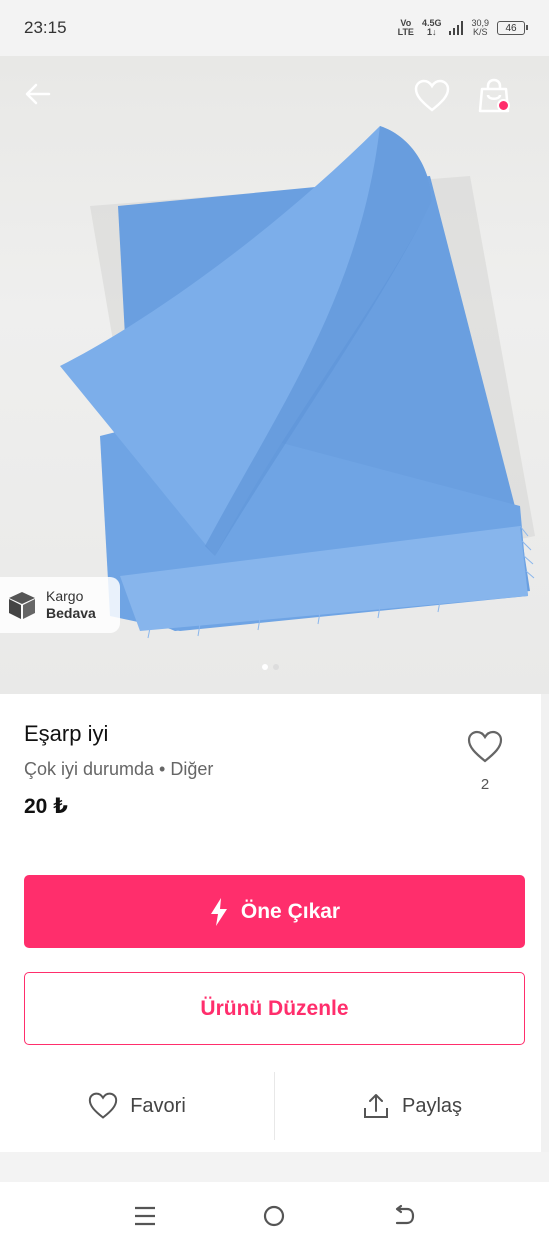 The height and width of the screenshot is (1250, 549). I want to click on network-indicator: 4.5G 1↓, so click(431, 27).